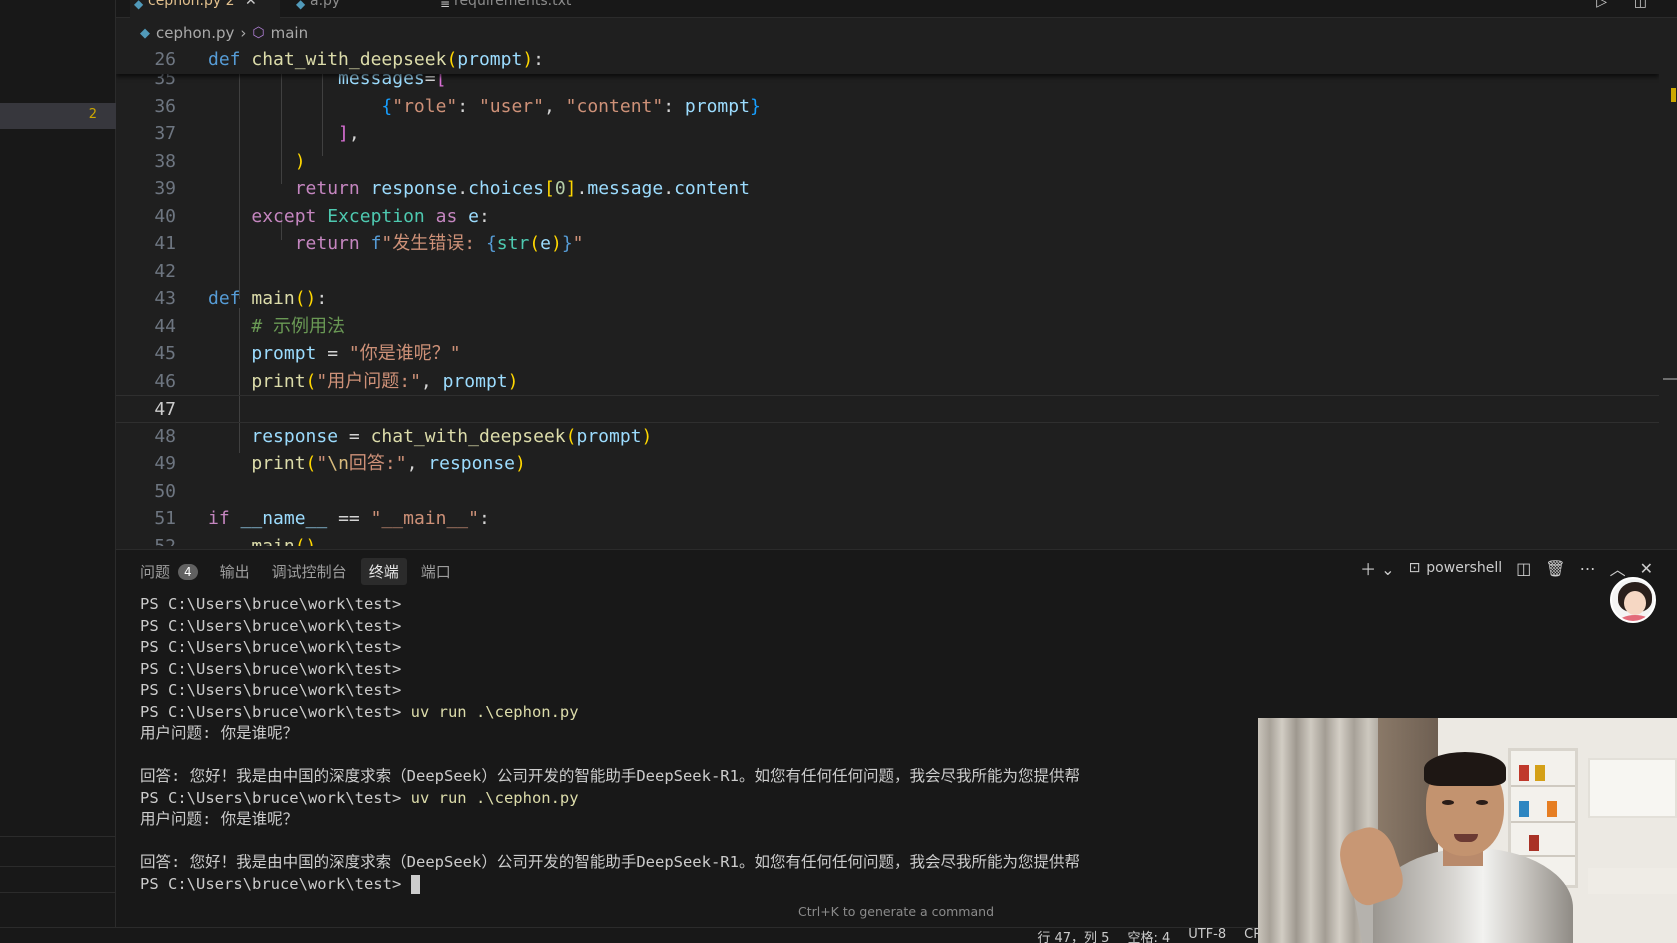 This screenshot has width=1677, height=943. What do you see at coordinates (887, 437) in the screenshot?
I see `code-line: 48 response = chat_with_deepseek(prompt)` at bounding box center [887, 437].